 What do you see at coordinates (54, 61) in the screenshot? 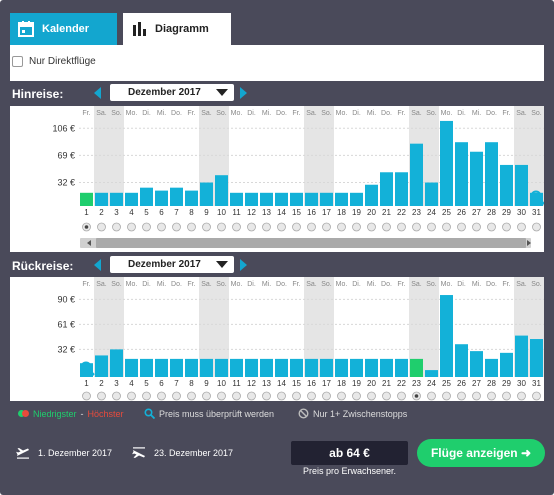
I see `direct-flights-filter: Nur Direktflüge` at bounding box center [54, 61].